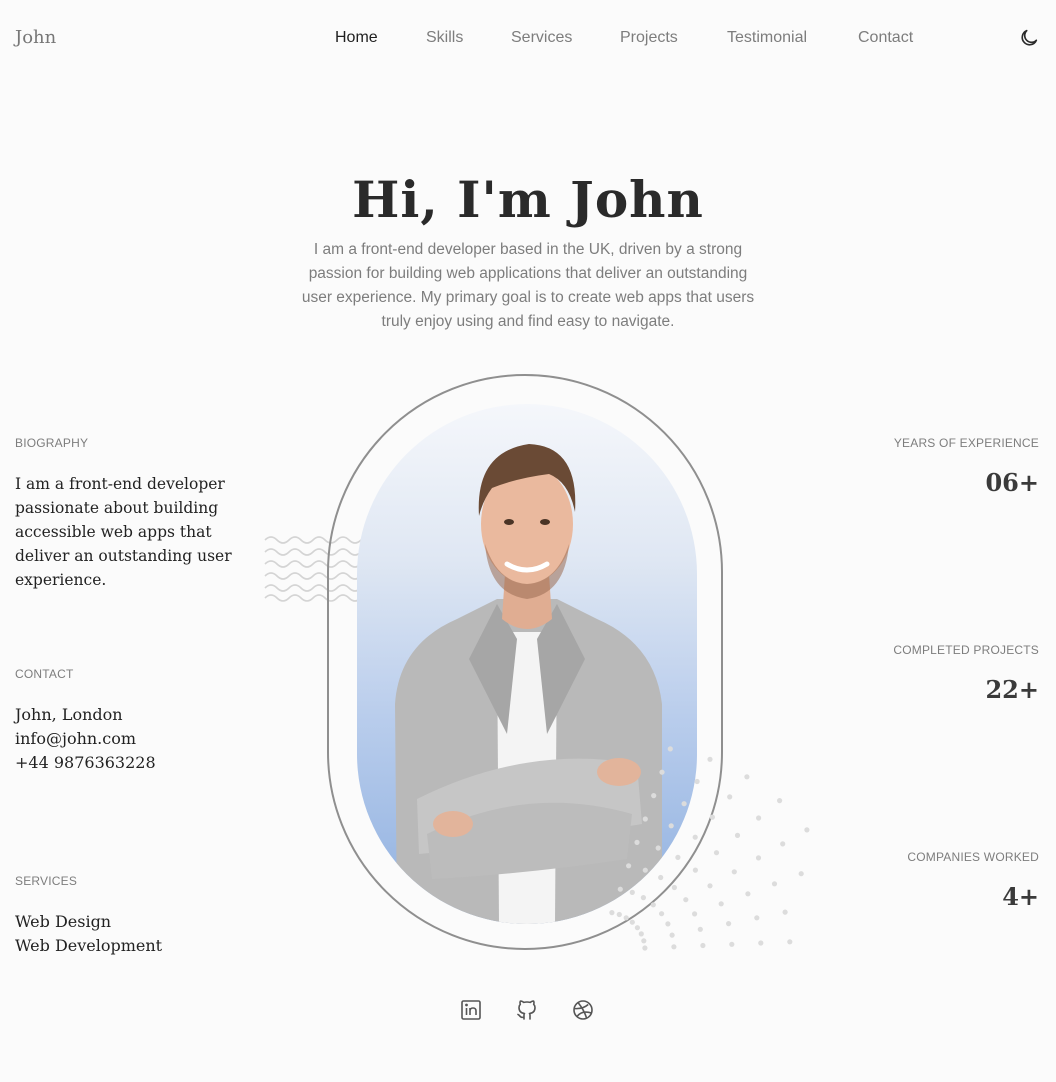  I want to click on contact-label: CONTACT, so click(44, 674).